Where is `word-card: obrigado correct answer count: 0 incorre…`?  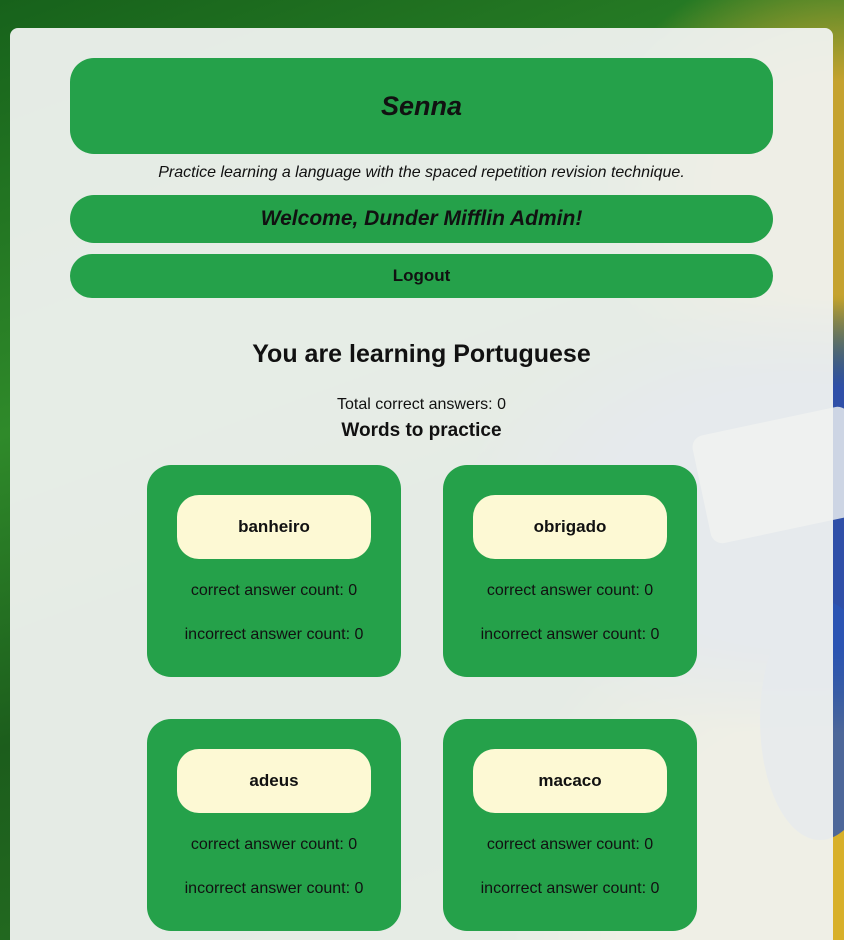 word-card: obrigado correct answer count: 0 incorre… is located at coordinates (570, 571).